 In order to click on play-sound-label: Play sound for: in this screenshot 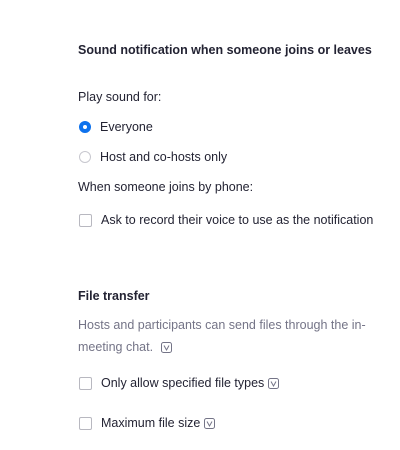, I will do `click(120, 97)`.